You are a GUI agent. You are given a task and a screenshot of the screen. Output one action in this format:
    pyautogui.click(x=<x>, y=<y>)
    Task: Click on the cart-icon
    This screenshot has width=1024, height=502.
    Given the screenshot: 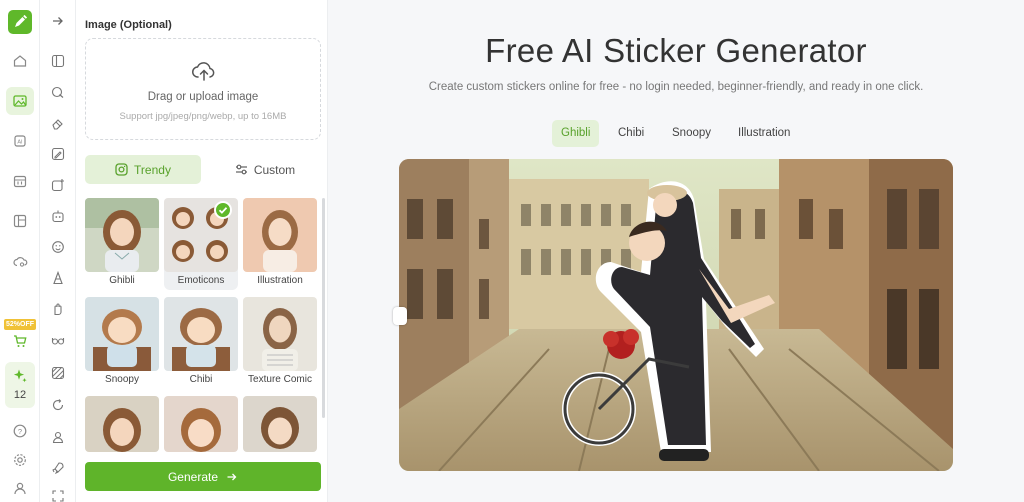 What is the action you would take?
    pyautogui.click(x=20, y=341)
    